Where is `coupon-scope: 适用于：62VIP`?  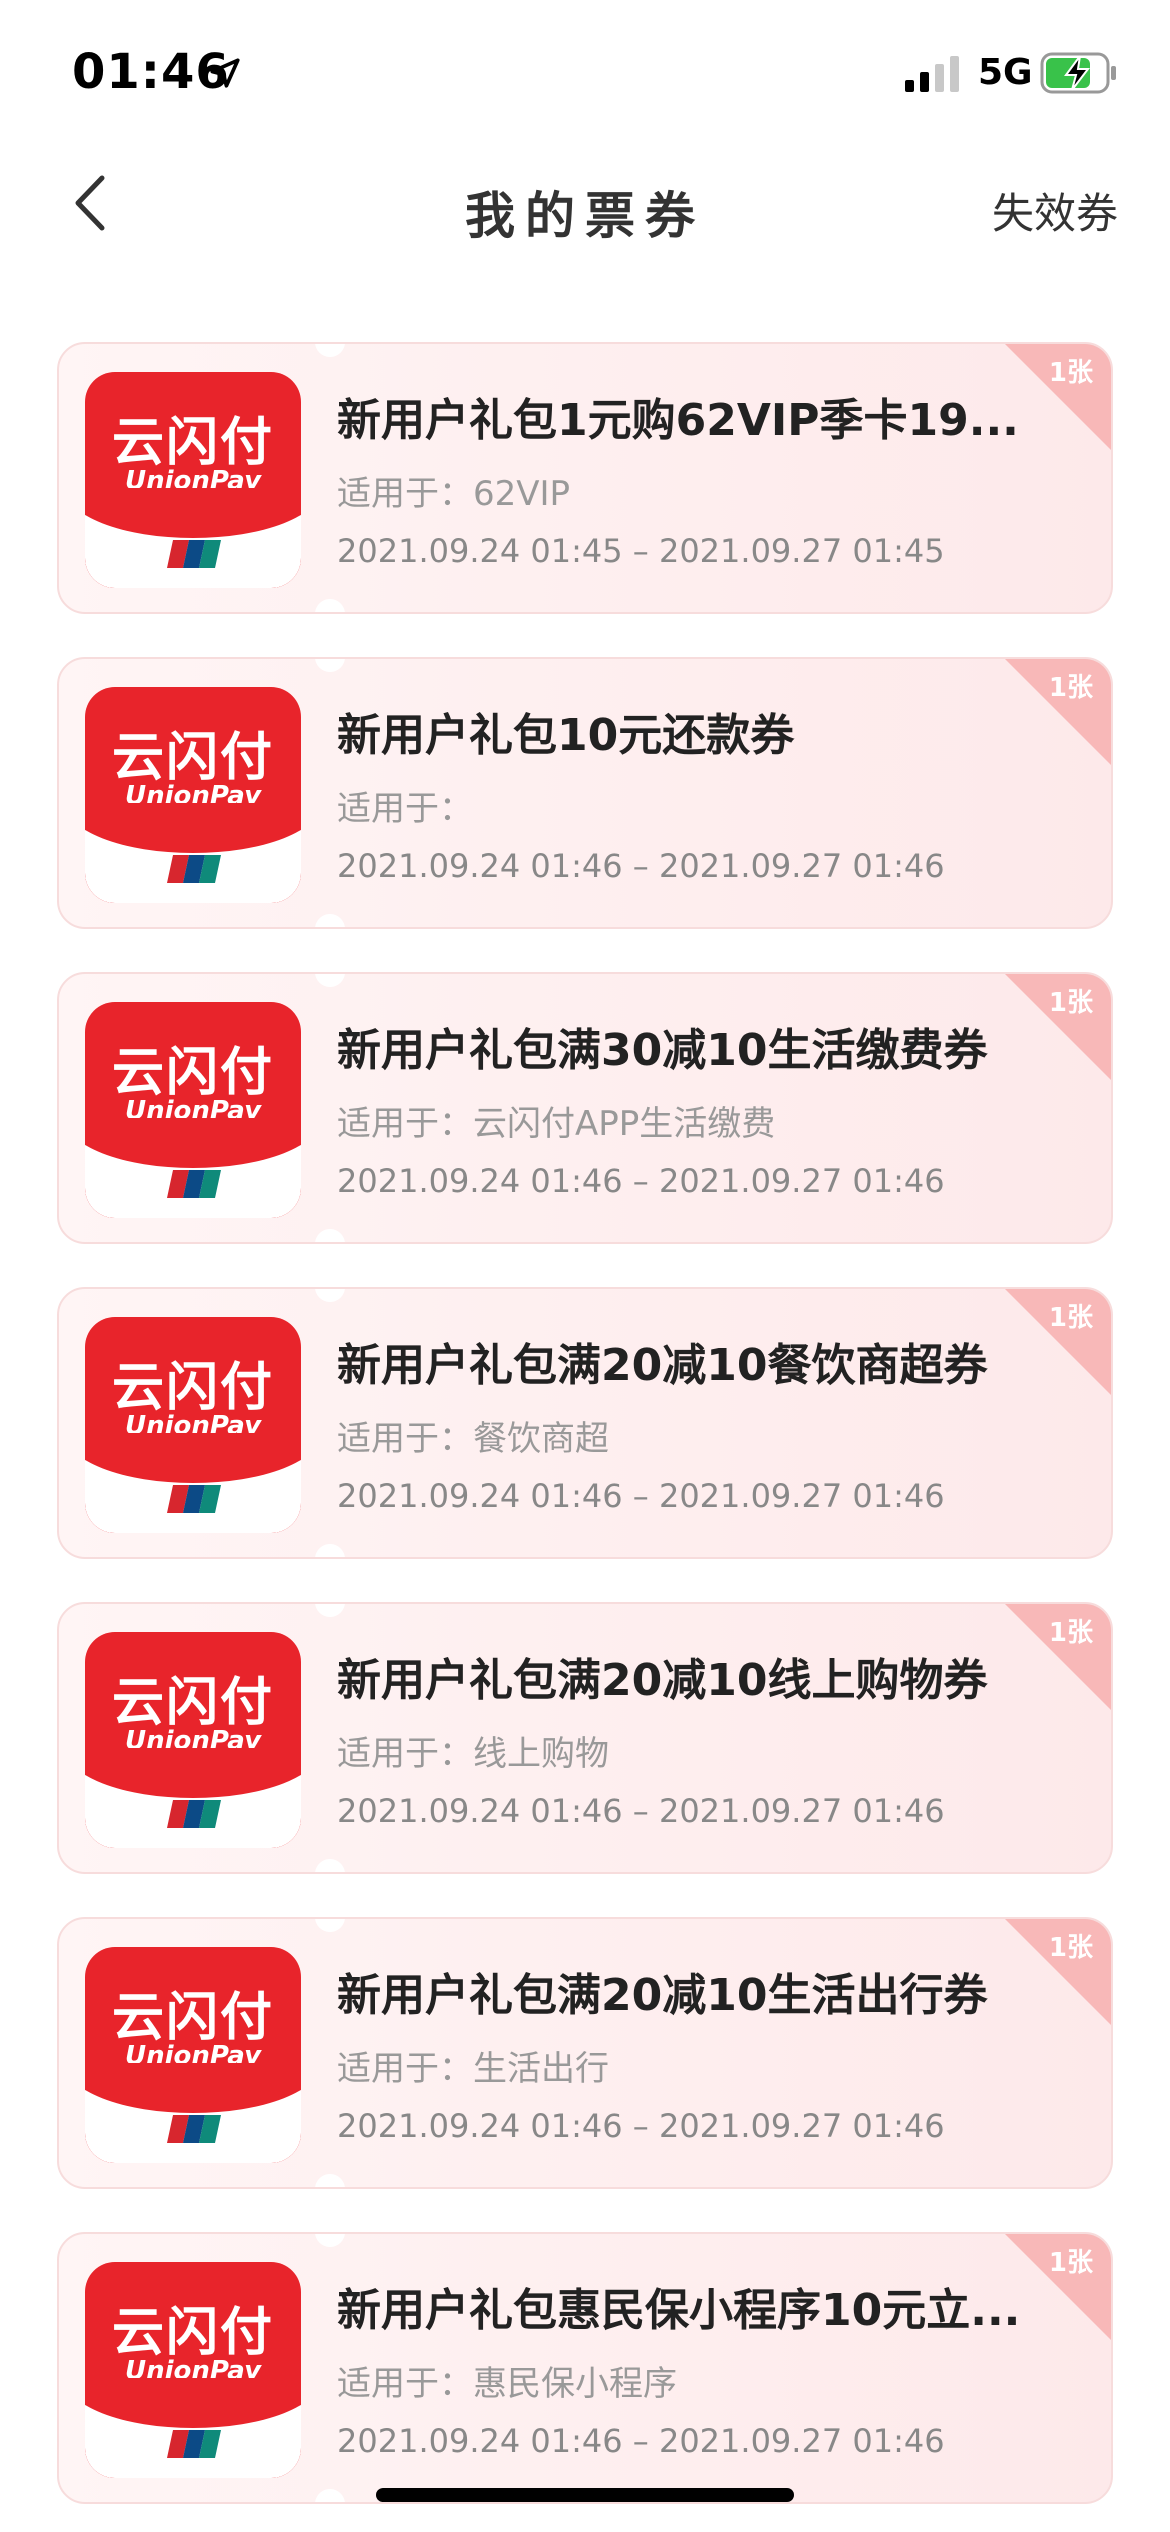 coupon-scope: 适用于：62VIP is located at coordinates (454, 494).